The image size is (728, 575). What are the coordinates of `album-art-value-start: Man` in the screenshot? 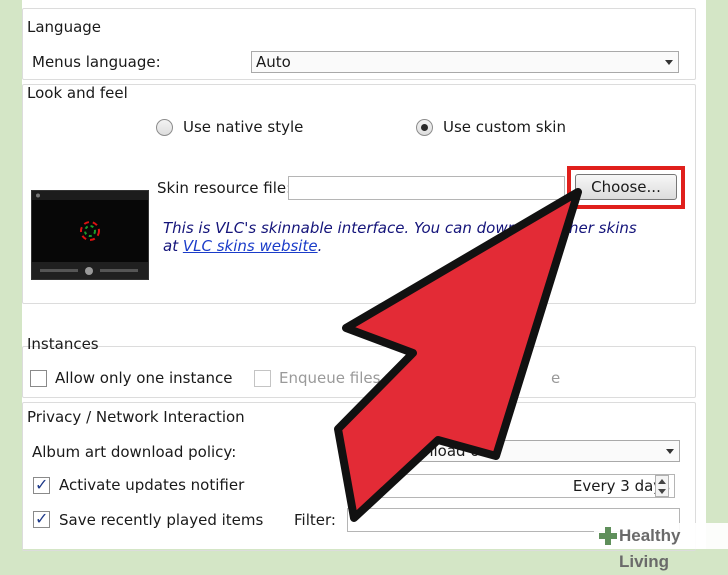 It's located at (366, 451).